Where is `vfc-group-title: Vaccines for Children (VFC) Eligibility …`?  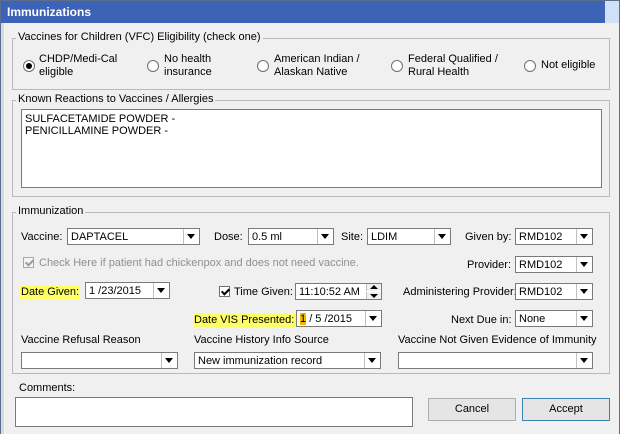
vfc-group-title: Vaccines for Children (VFC) Eligibility … is located at coordinates (139, 37).